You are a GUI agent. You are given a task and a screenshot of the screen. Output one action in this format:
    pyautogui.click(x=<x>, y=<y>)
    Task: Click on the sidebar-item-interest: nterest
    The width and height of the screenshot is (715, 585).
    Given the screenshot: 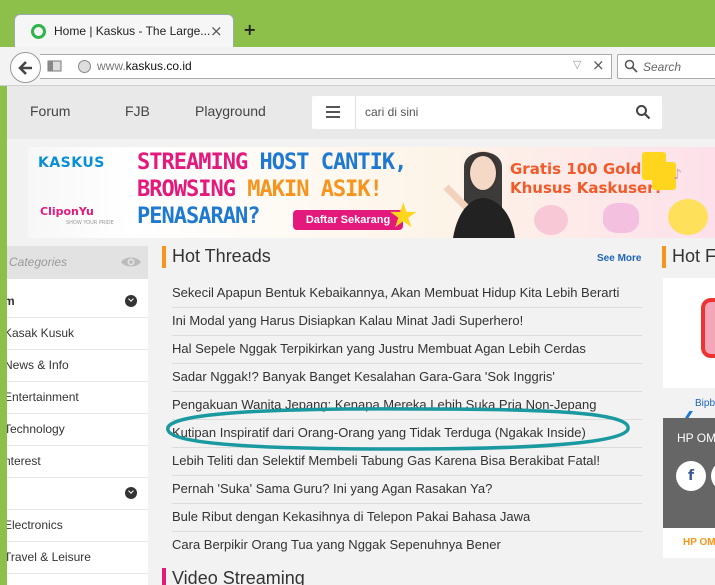 What is the action you would take?
    pyautogui.click(x=77, y=462)
    